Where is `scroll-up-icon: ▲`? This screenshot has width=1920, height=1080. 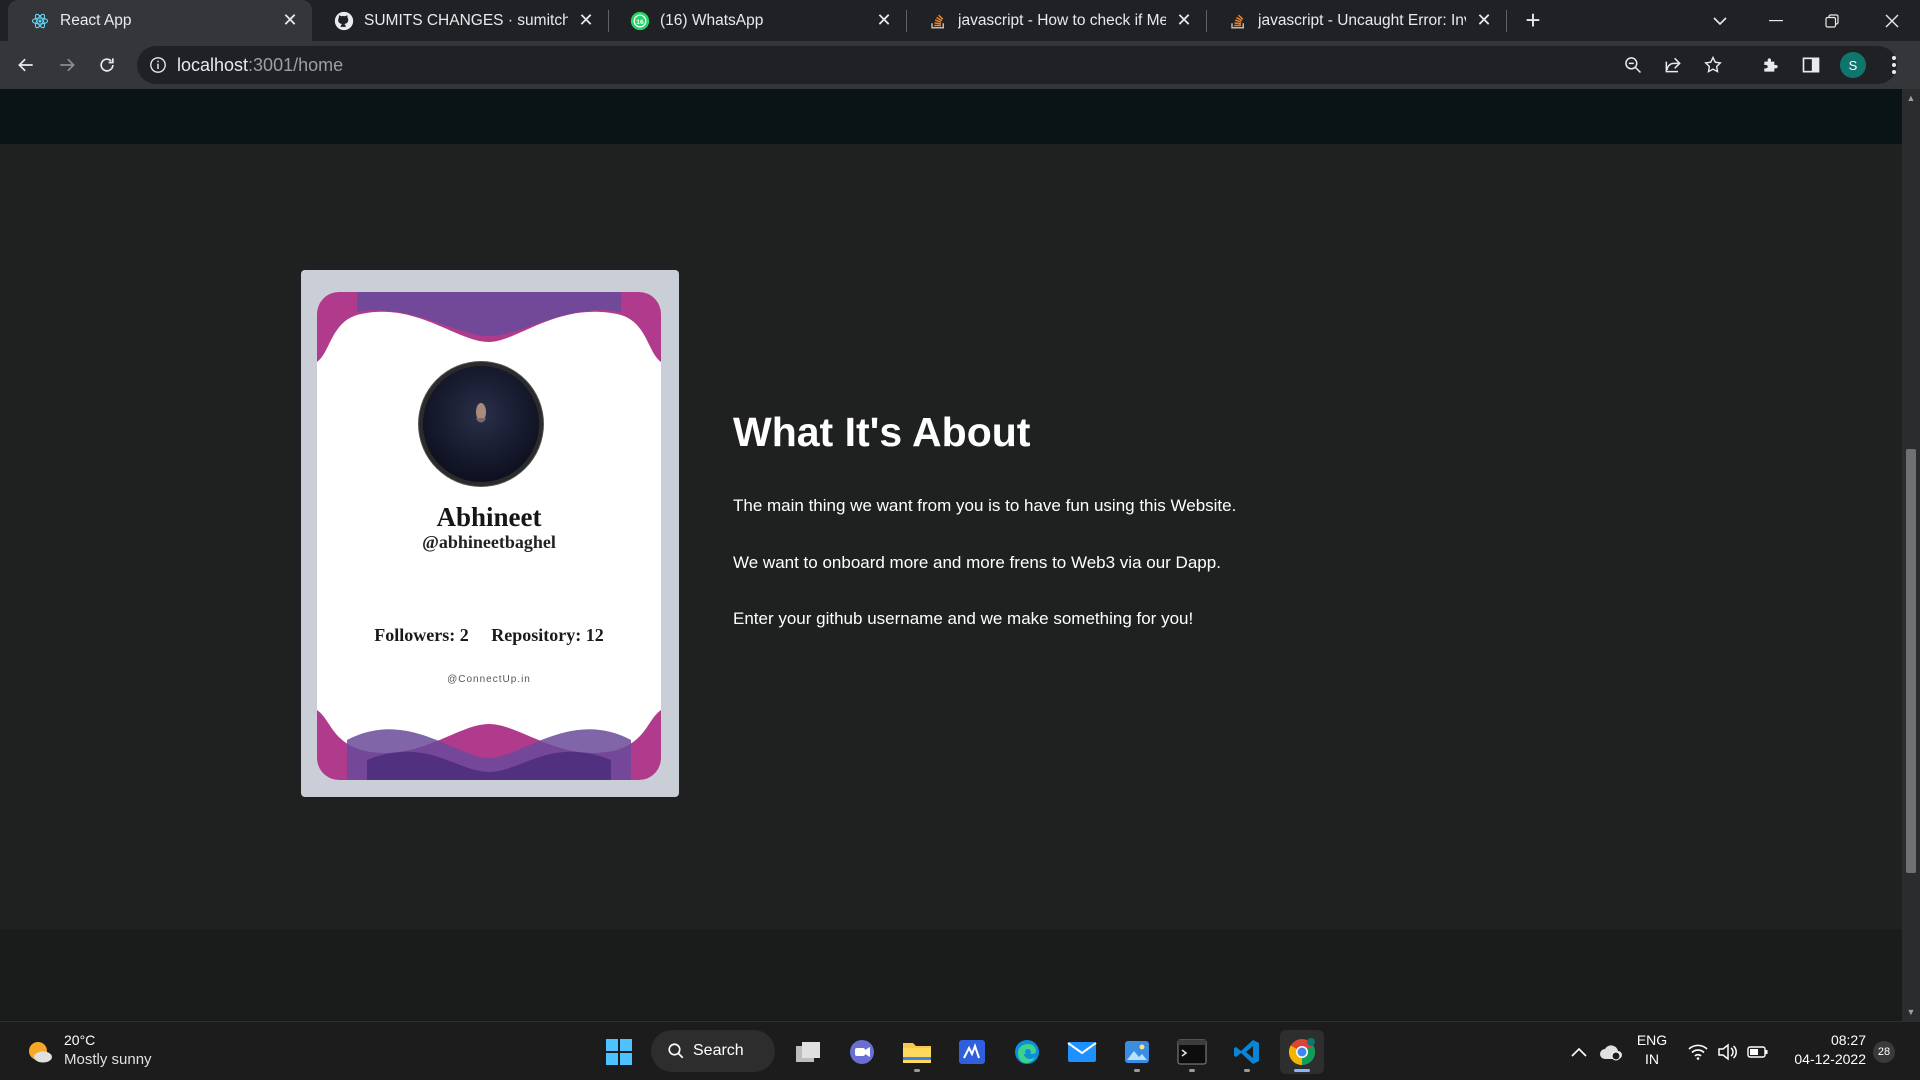 scroll-up-icon: ▲ is located at coordinates (1911, 98).